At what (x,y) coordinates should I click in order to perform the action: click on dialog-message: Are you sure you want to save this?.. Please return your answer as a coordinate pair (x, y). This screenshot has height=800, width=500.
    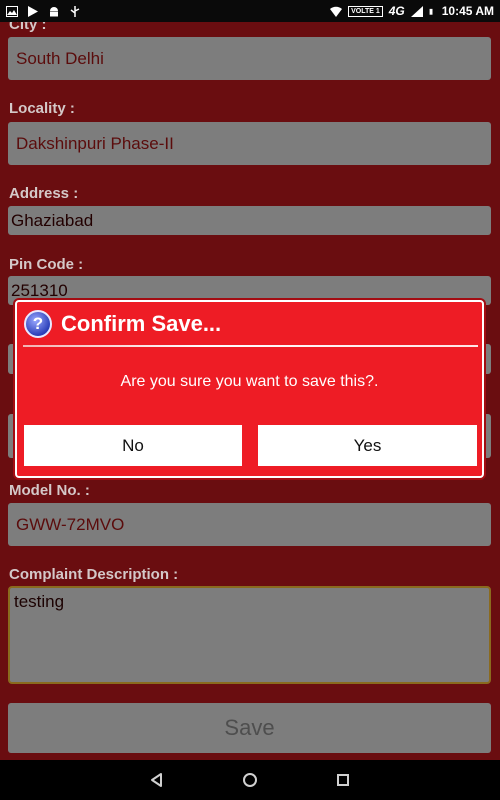
    Looking at the image, I should click on (249, 381).